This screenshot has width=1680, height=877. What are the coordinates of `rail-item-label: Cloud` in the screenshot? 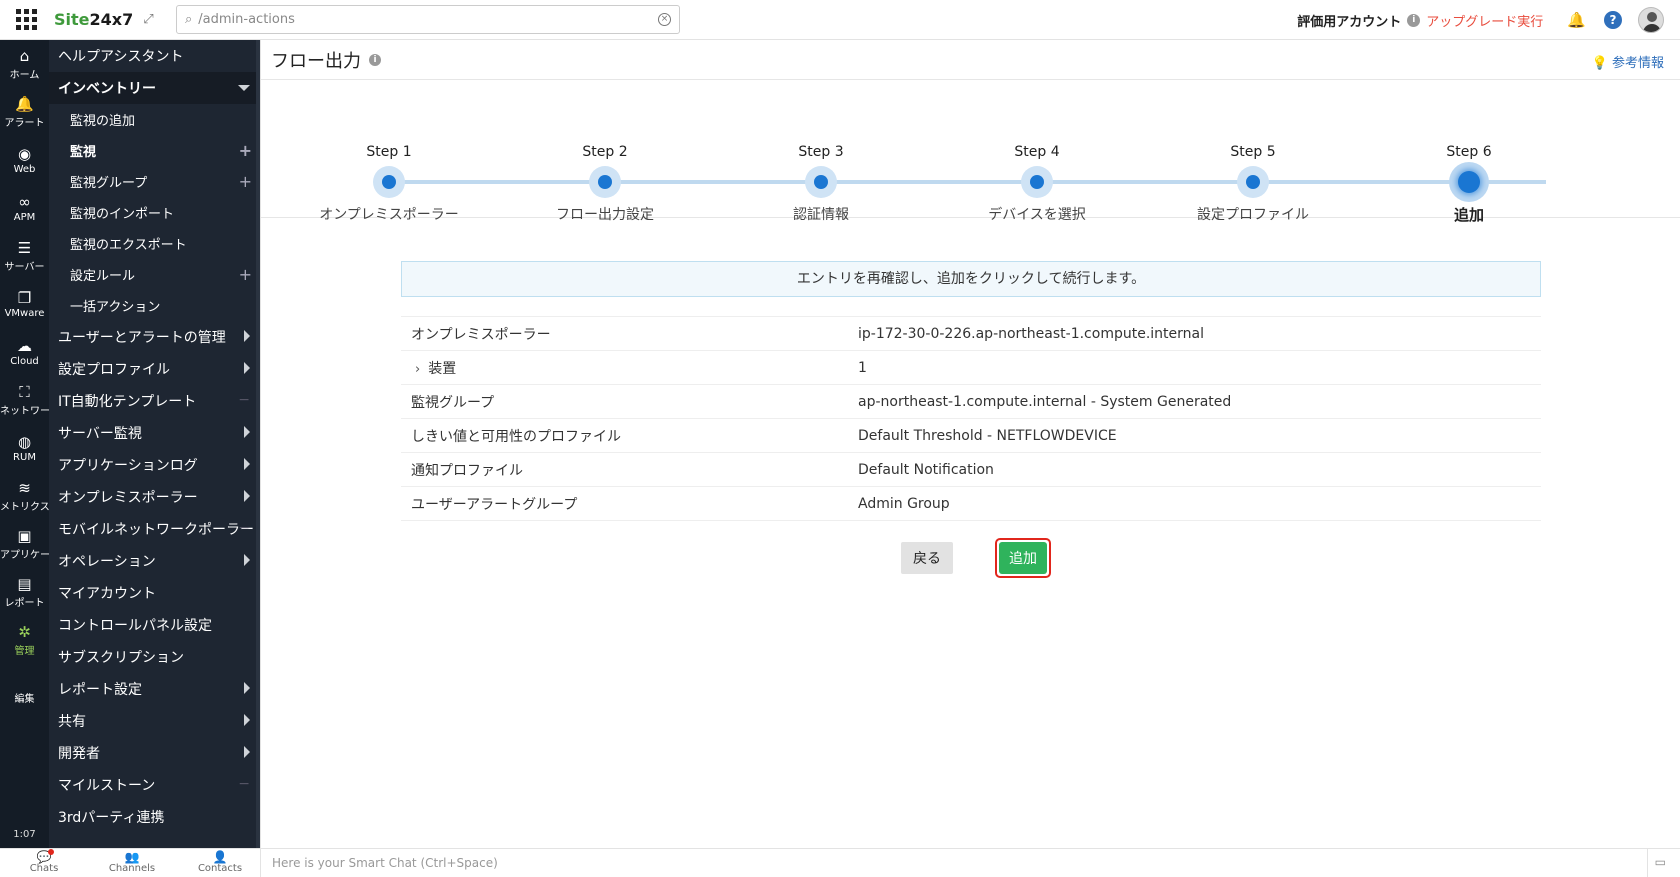 It's located at (24, 361).